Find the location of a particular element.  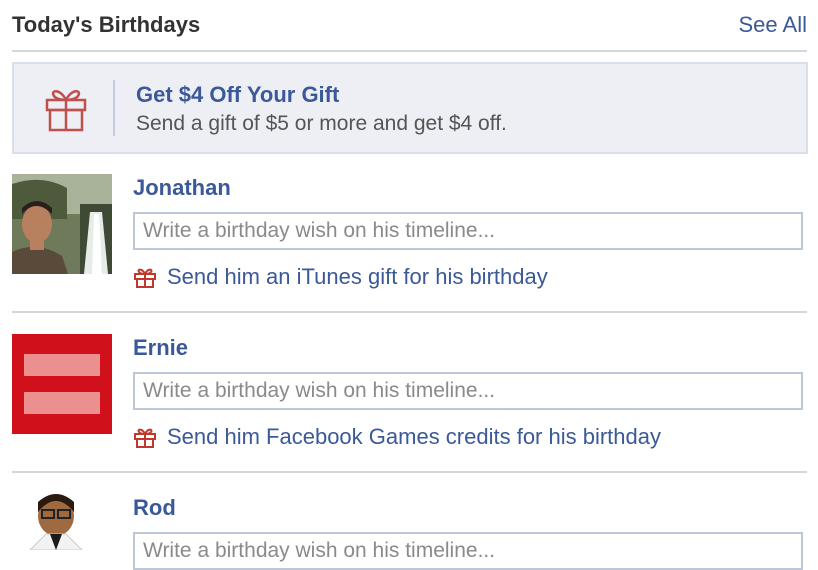

friend-name: Ernie is located at coordinates (160, 348).